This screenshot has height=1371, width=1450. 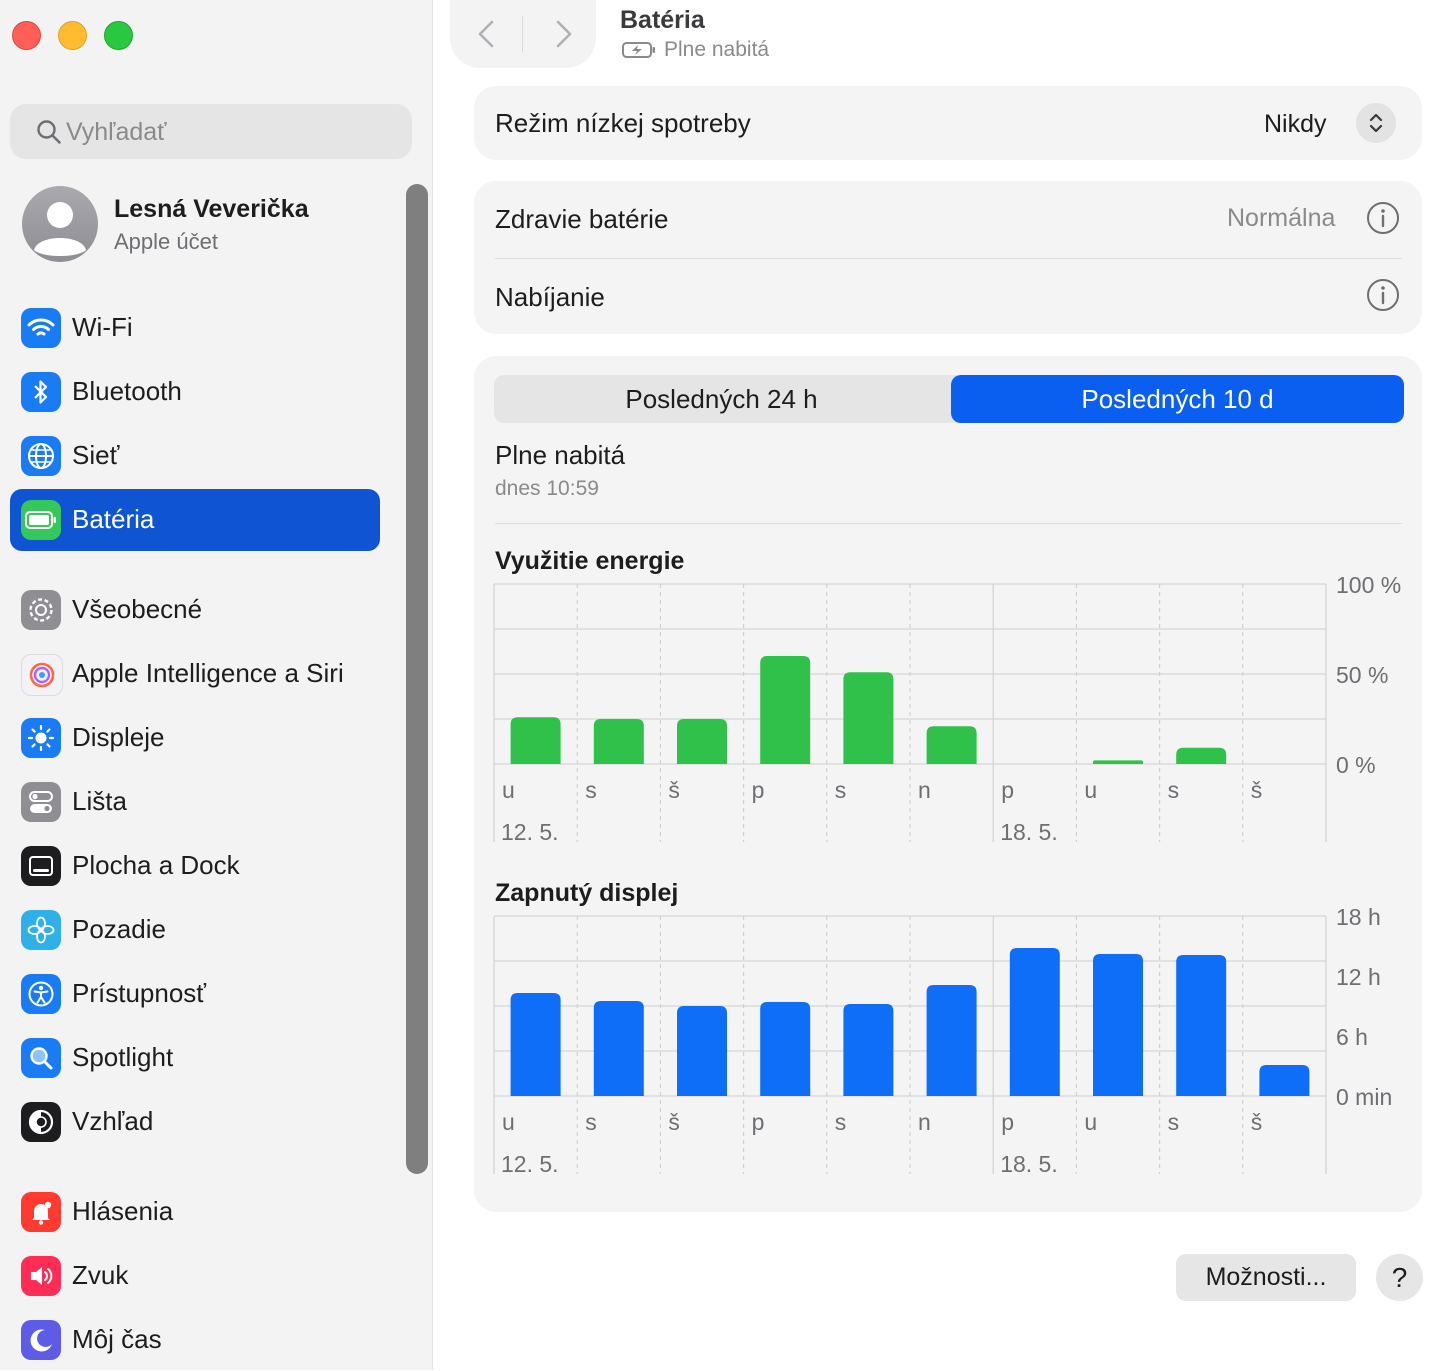 I want to click on search-field: Vyhľadať, so click(x=211, y=131).